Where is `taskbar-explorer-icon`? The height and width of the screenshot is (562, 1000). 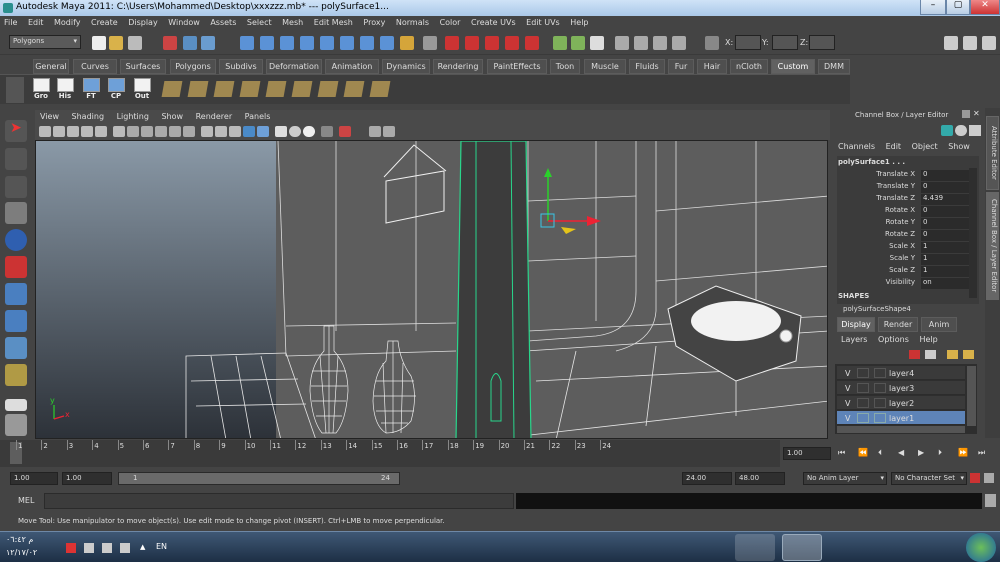 taskbar-explorer-icon is located at coordinates (940, 547).